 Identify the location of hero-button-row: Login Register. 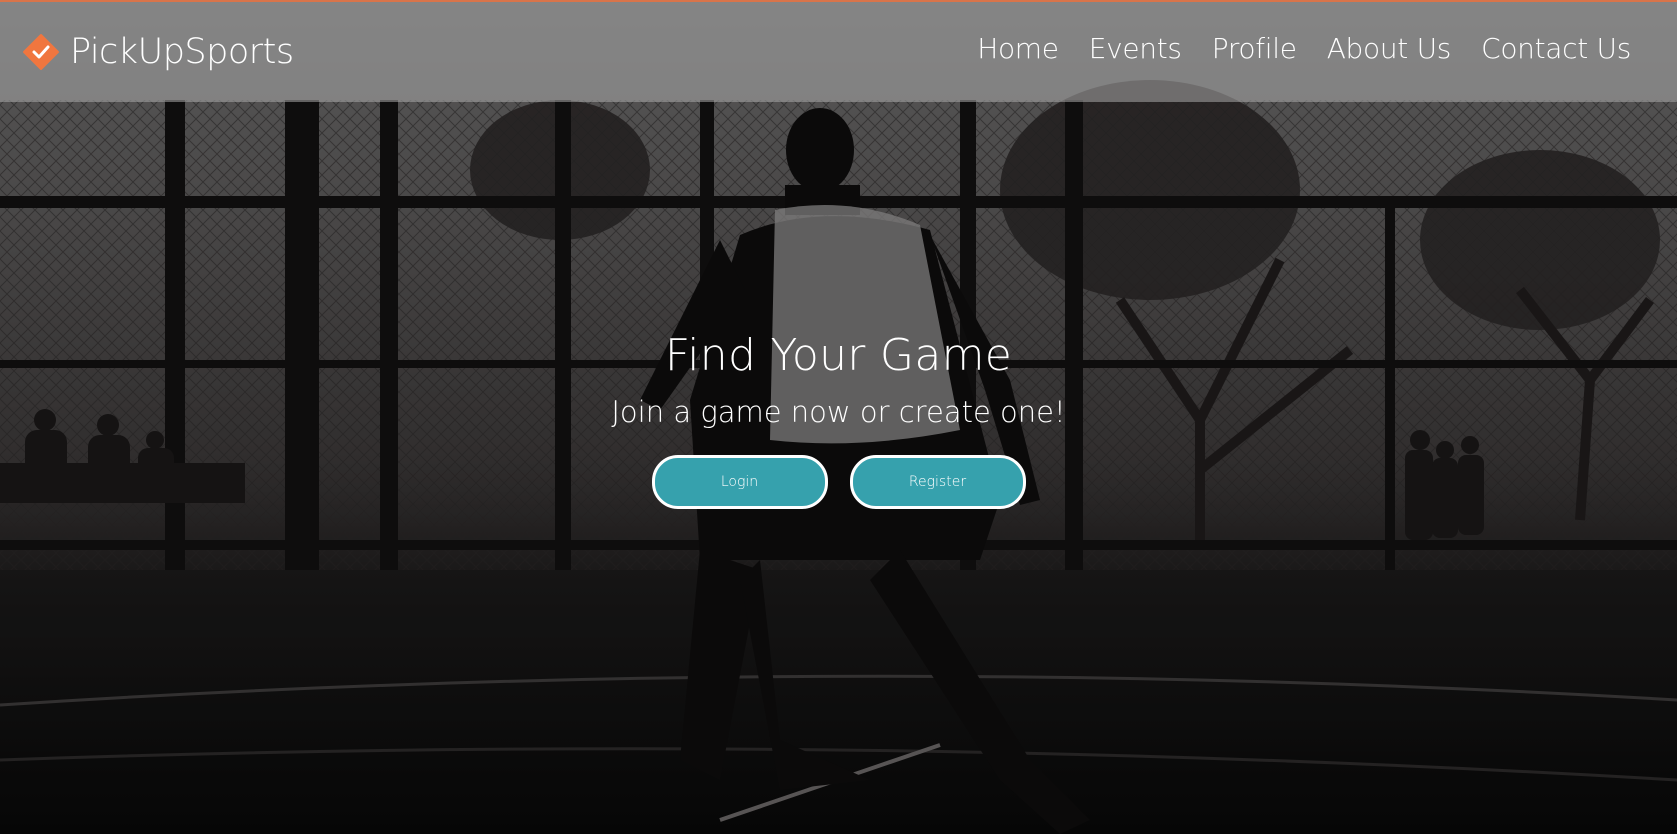
(838, 482).